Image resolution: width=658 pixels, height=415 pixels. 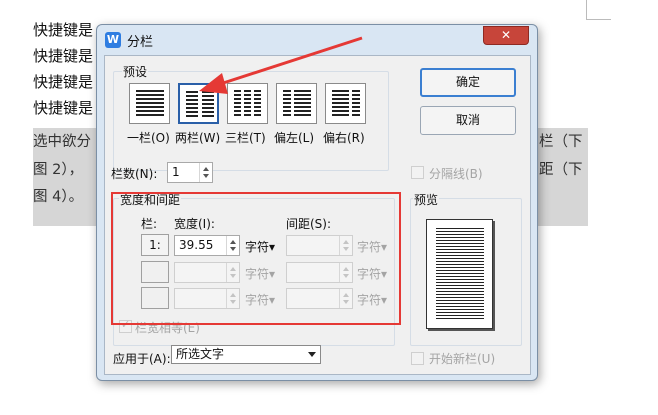 What do you see at coordinates (281, 65) in the screenshot?
I see `annotation-arrow-icon` at bounding box center [281, 65].